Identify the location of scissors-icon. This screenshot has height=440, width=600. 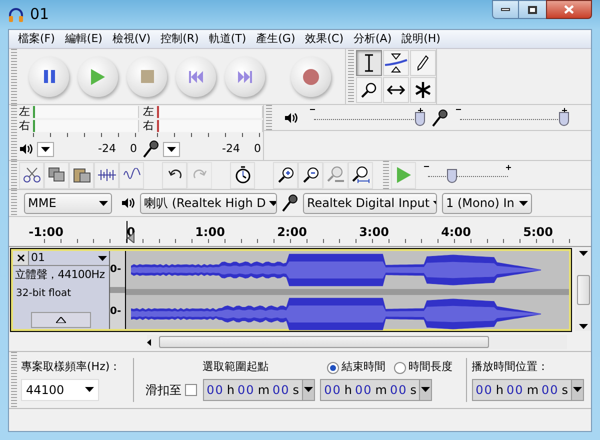
(31, 175).